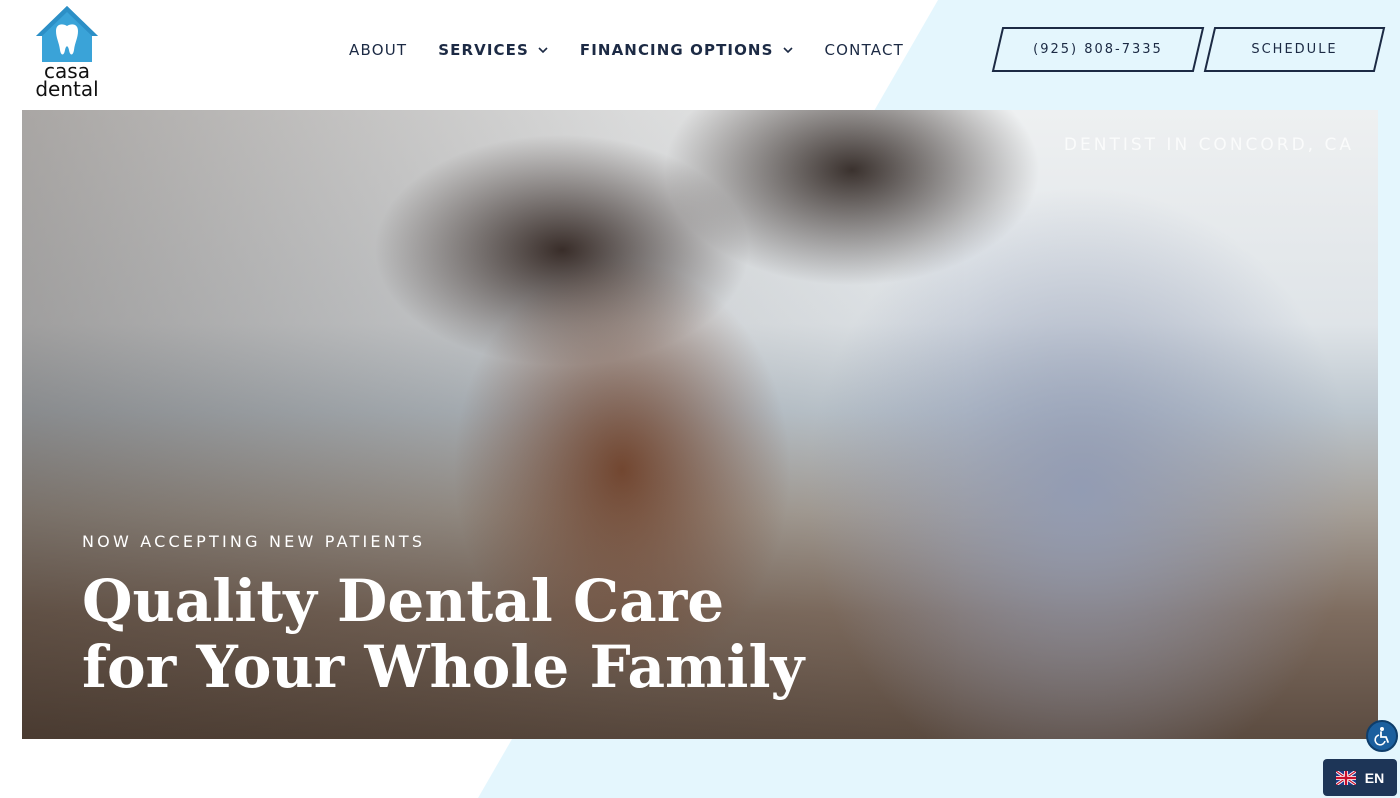 The height and width of the screenshot is (798, 1400). I want to click on nav-label-about: ABOUT, so click(378, 50).